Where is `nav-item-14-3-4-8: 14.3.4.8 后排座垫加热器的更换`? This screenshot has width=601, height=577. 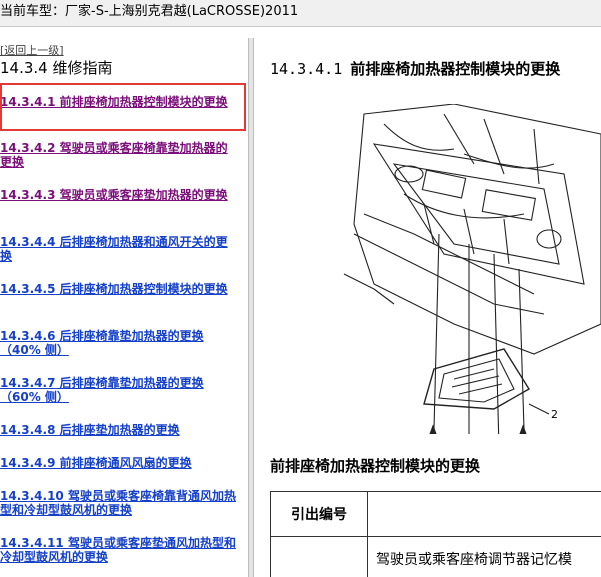 nav-item-14-3-4-8: 14.3.4.8 后排座垫加热器的更换 is located at coordinates (118, 430).